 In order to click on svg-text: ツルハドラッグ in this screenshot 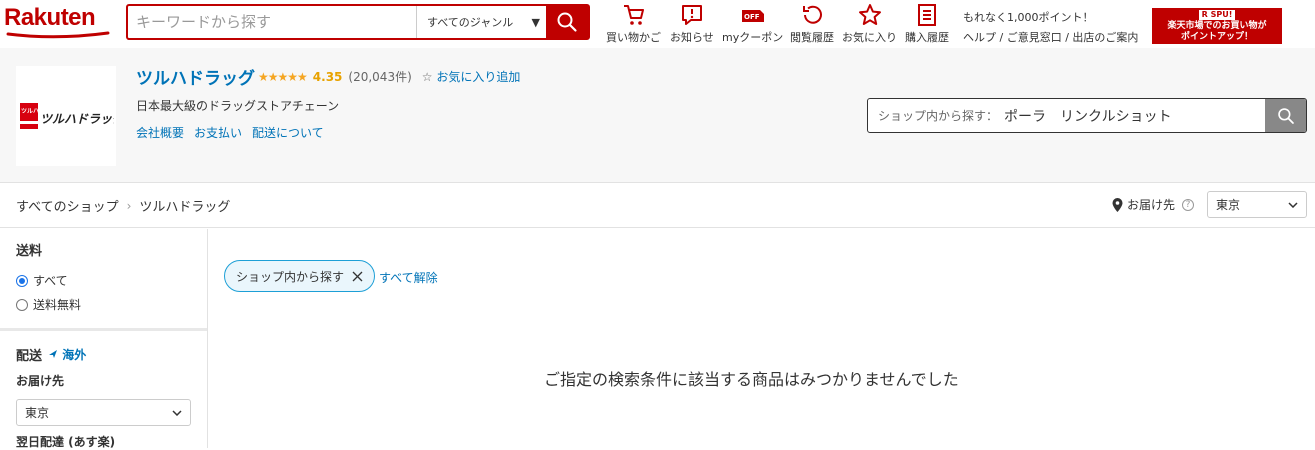, I will do `click(77, 119)`.